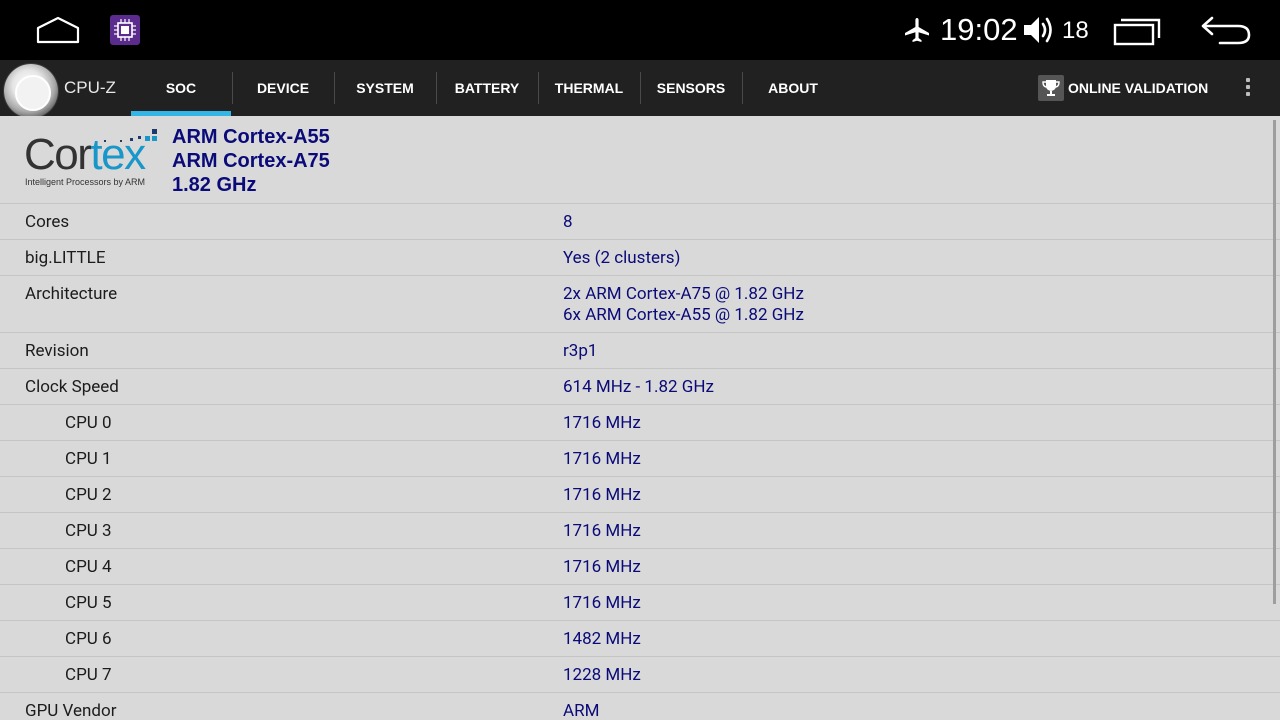 The width and height of the screenshot is (1280, 720). What do you see at coordinates (1226, 30) in the screenshot?
I see `back-icon` at bounding box center [1226, 30].